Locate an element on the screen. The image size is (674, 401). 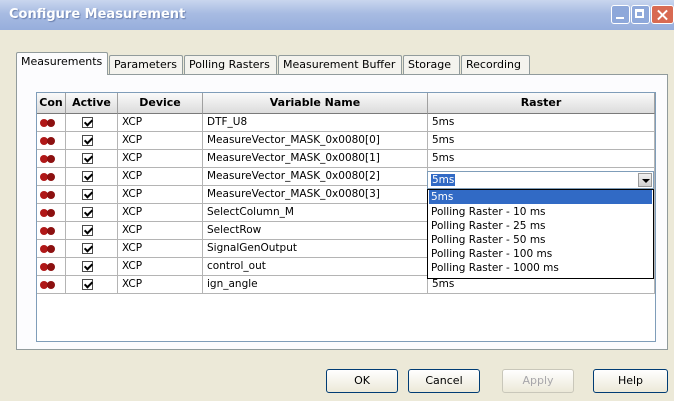
tab-parameters: Parameters is located at coordinates (146, 64).